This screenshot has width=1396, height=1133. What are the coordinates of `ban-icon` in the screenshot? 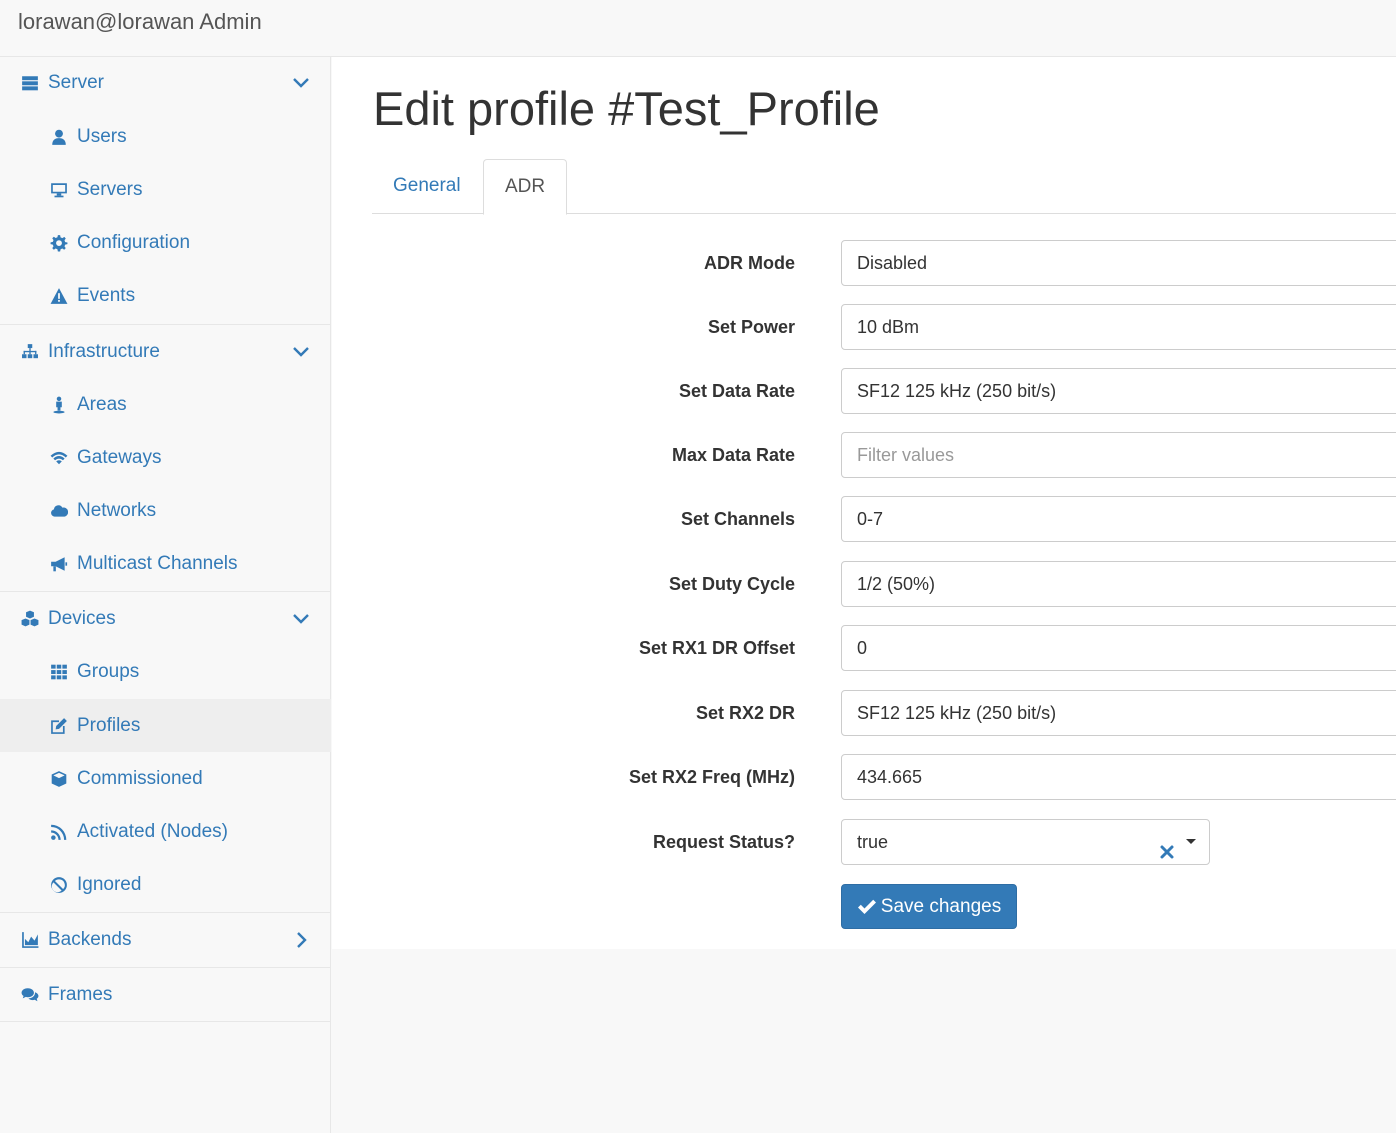 It's located at (59, 885).